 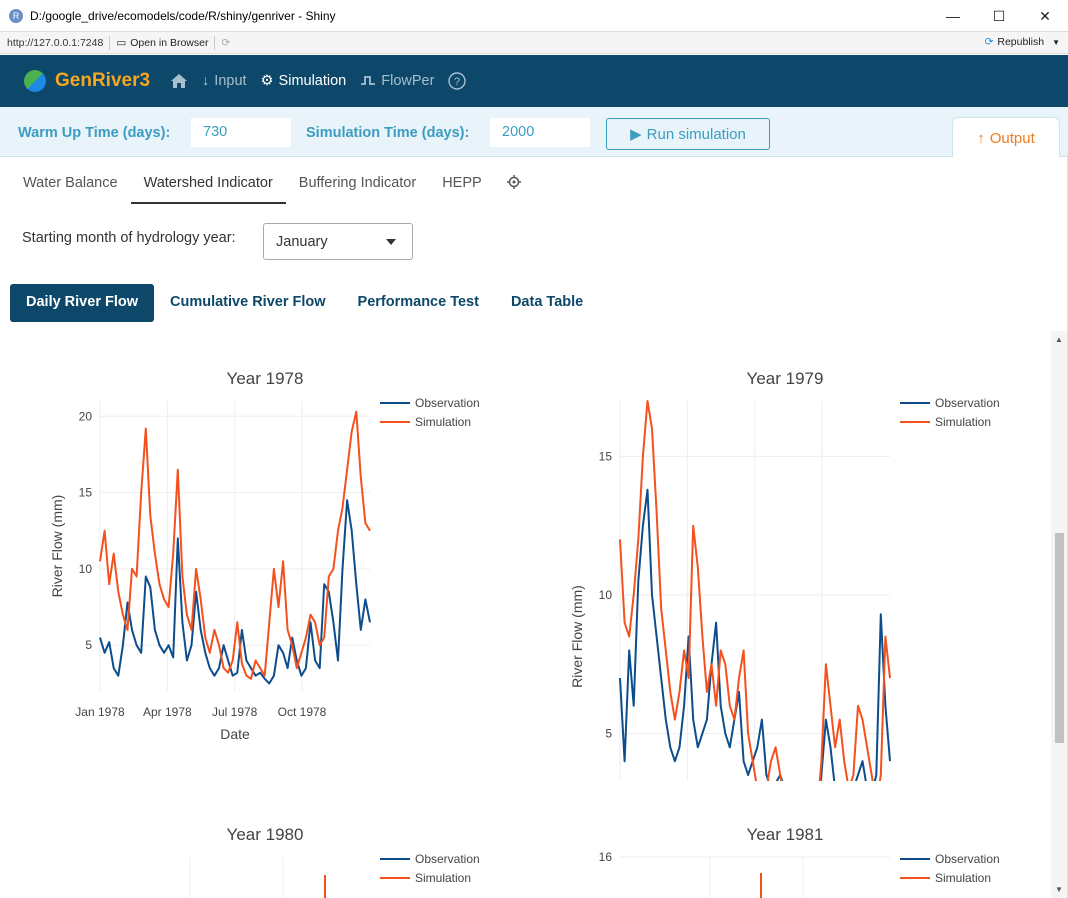 I want to click on run-simulation-button: ▶ Run simulation, so click(x=688, y=134).